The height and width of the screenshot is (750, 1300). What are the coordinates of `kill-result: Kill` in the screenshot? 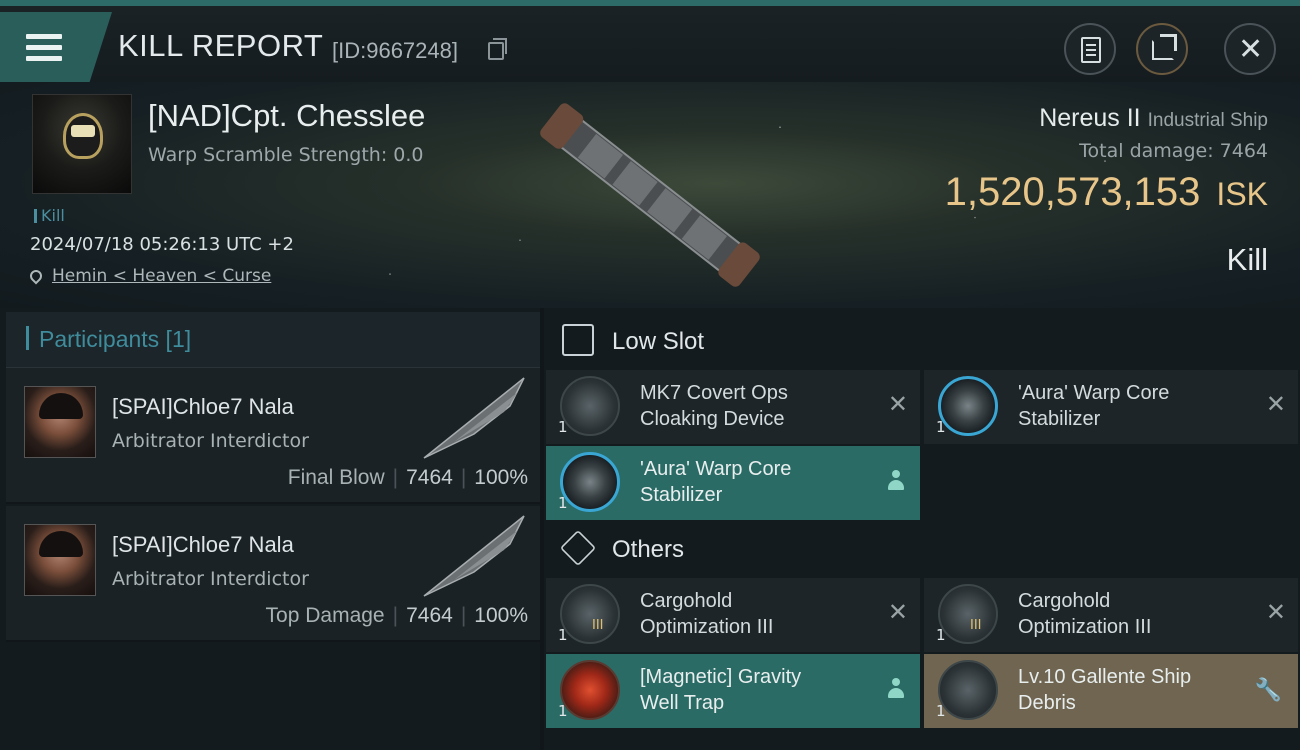 It's located at (1247, 259).